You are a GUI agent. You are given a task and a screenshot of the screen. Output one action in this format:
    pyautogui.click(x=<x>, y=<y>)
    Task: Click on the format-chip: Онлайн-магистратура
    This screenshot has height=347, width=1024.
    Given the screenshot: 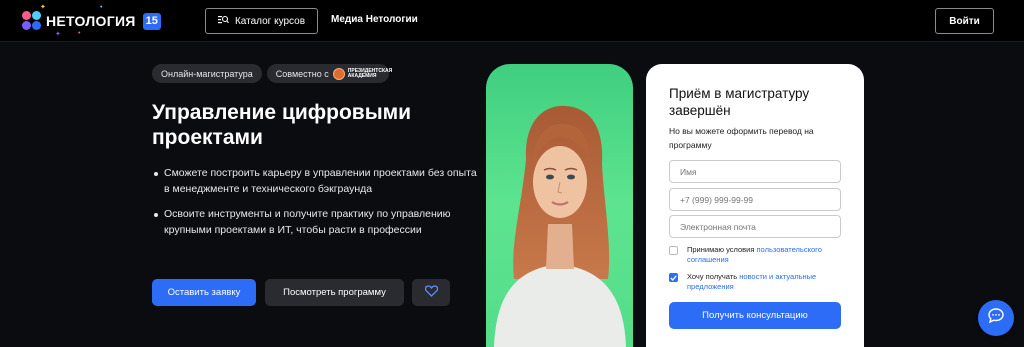 What is the action you would take?
    pyautogui.click(x=207, y=73)
    